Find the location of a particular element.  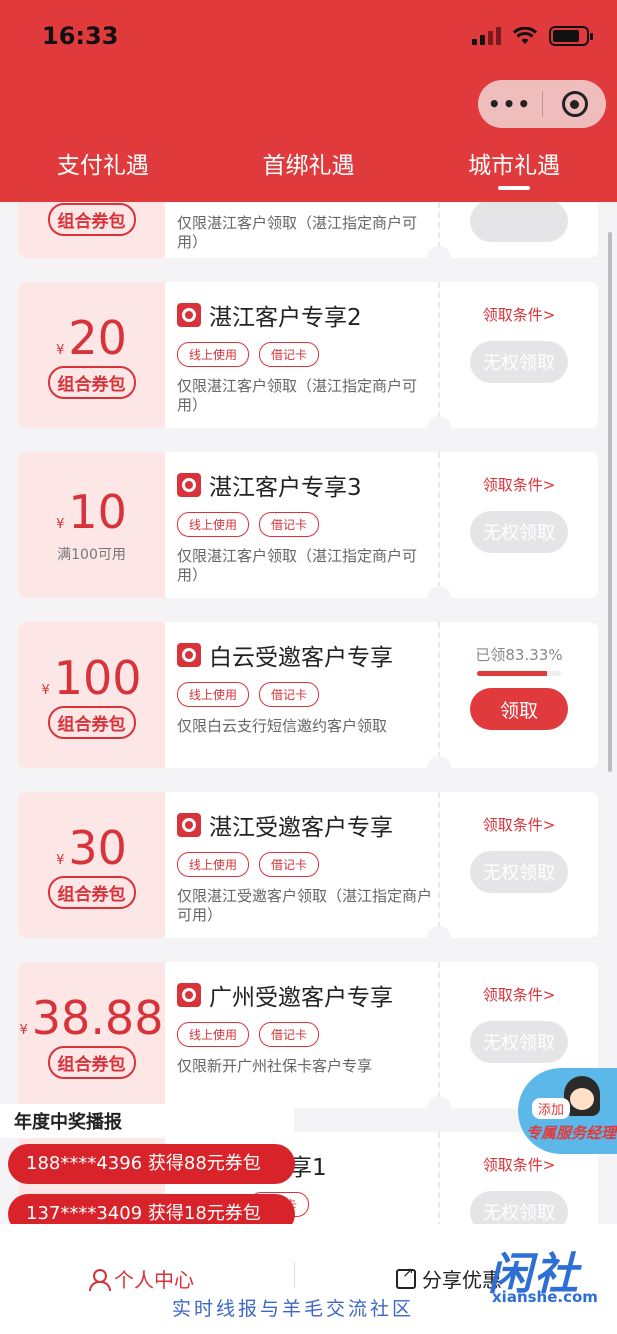

coupon-title: 湛江客户专享3 is located at coordinates (285, 488).